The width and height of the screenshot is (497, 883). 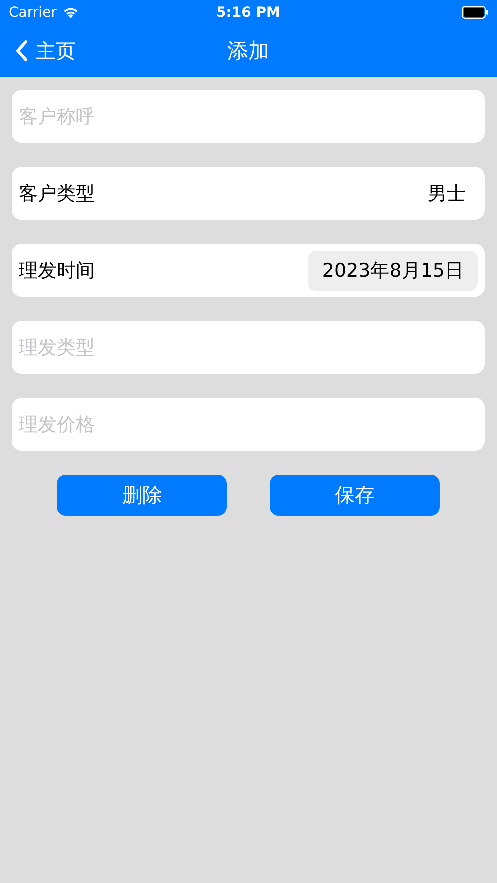 What do you see at coordinates (57, 194) in the screenshot?
I see `field-label: 客户类型` at bounding box center [57, 194].